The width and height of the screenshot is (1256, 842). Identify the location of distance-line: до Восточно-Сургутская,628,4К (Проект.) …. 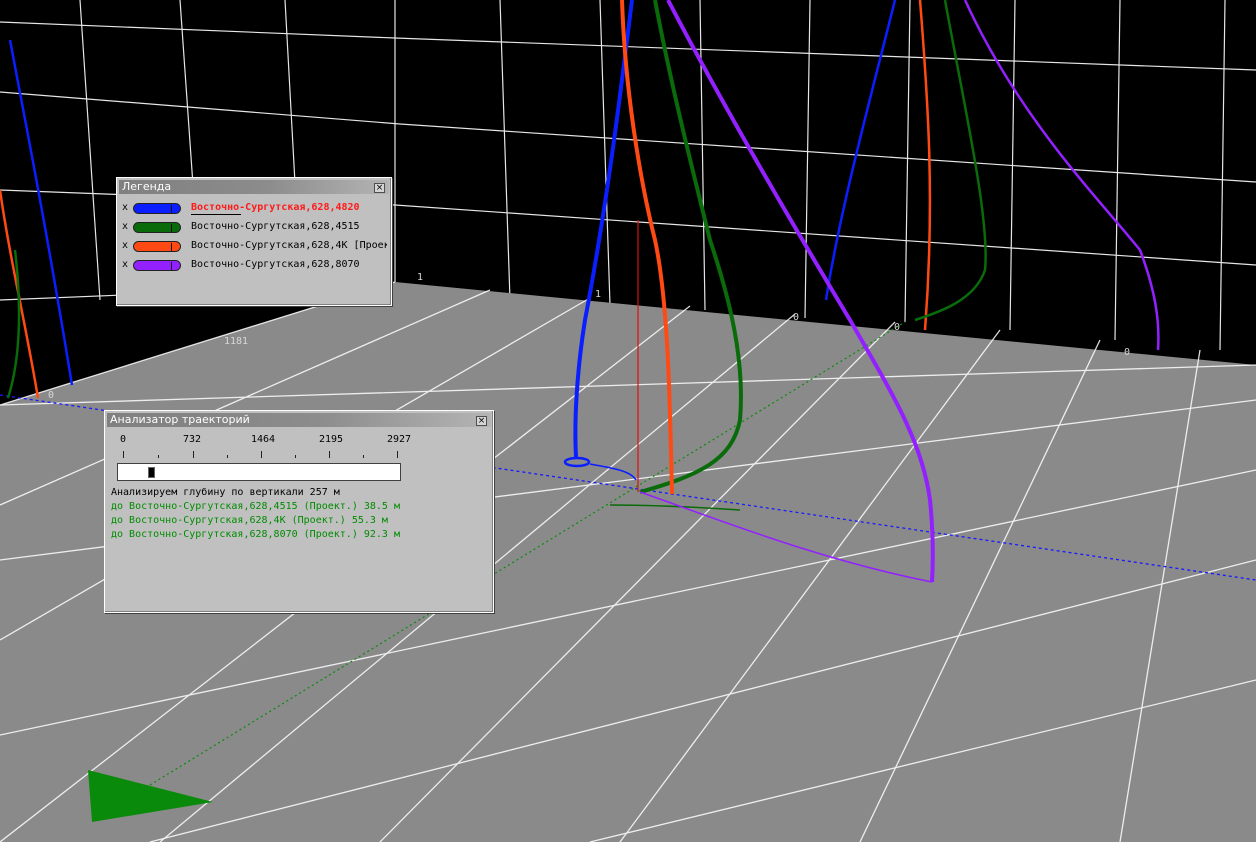
(249, 520).